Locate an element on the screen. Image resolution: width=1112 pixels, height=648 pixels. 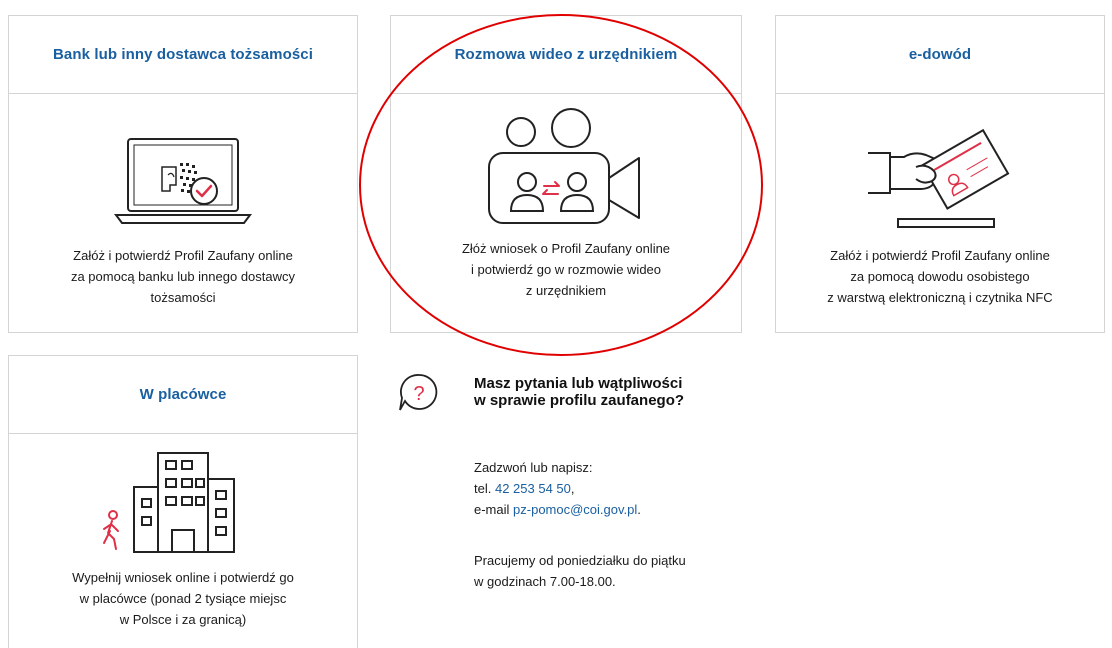
email-line: e-mail pz-pomoc@coi.gov.pl. is located at coordinates (557, 509).